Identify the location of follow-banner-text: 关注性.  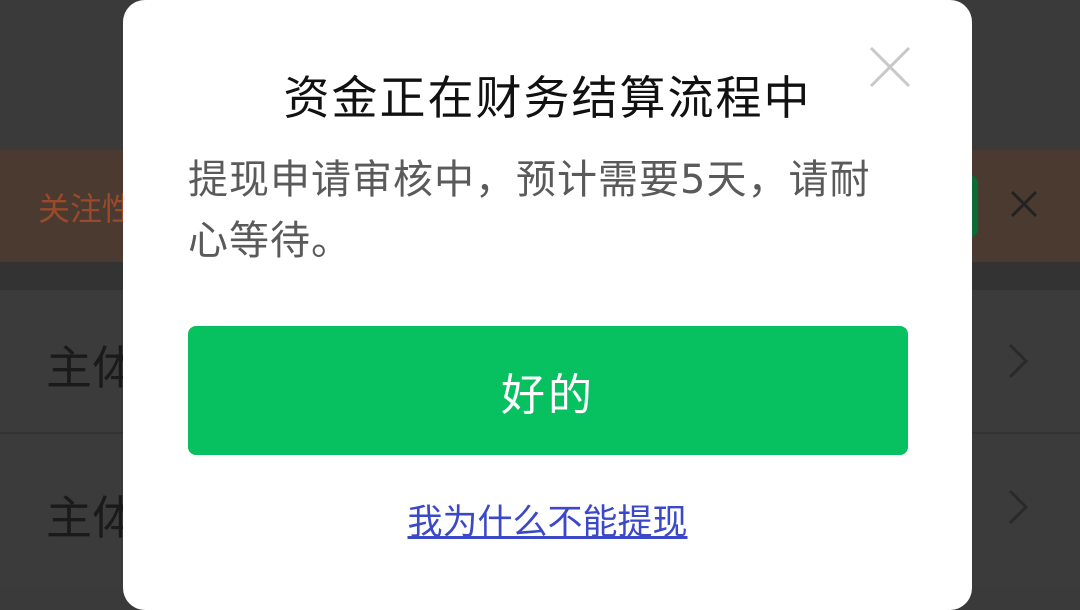
(86, 209).